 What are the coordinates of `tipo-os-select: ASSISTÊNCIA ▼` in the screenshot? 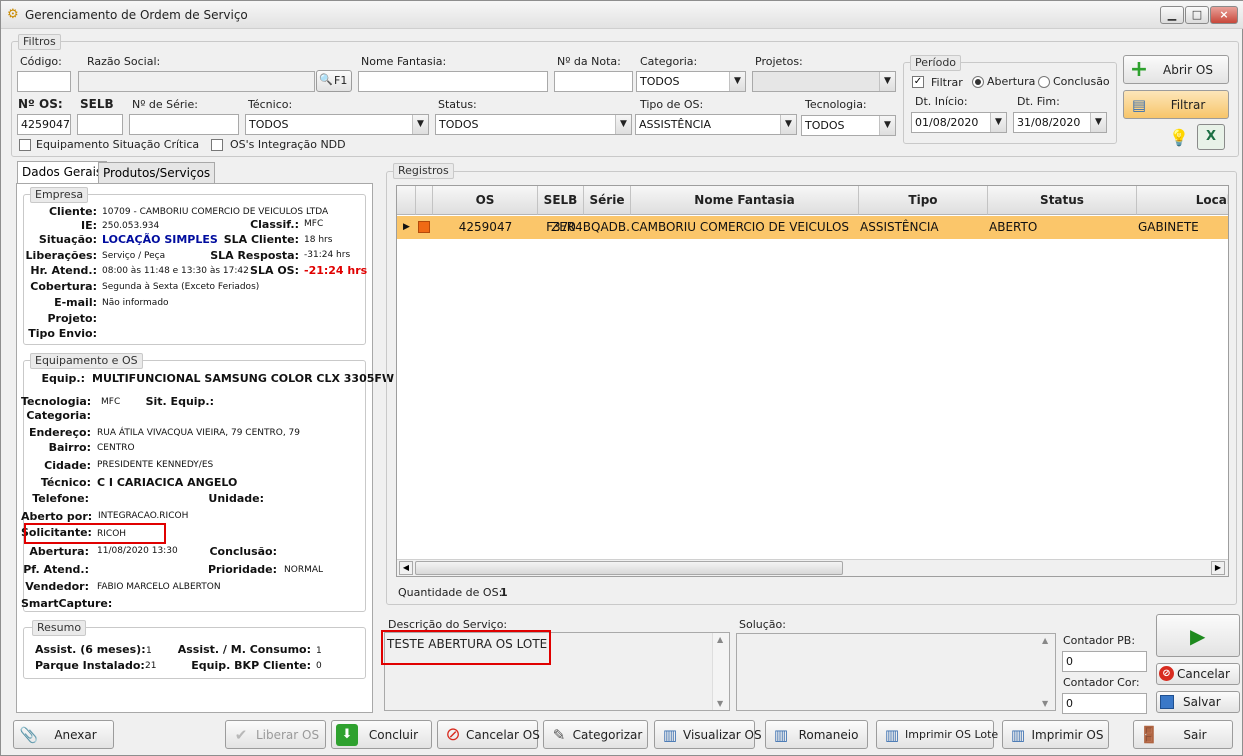 It's located at (716, 124).